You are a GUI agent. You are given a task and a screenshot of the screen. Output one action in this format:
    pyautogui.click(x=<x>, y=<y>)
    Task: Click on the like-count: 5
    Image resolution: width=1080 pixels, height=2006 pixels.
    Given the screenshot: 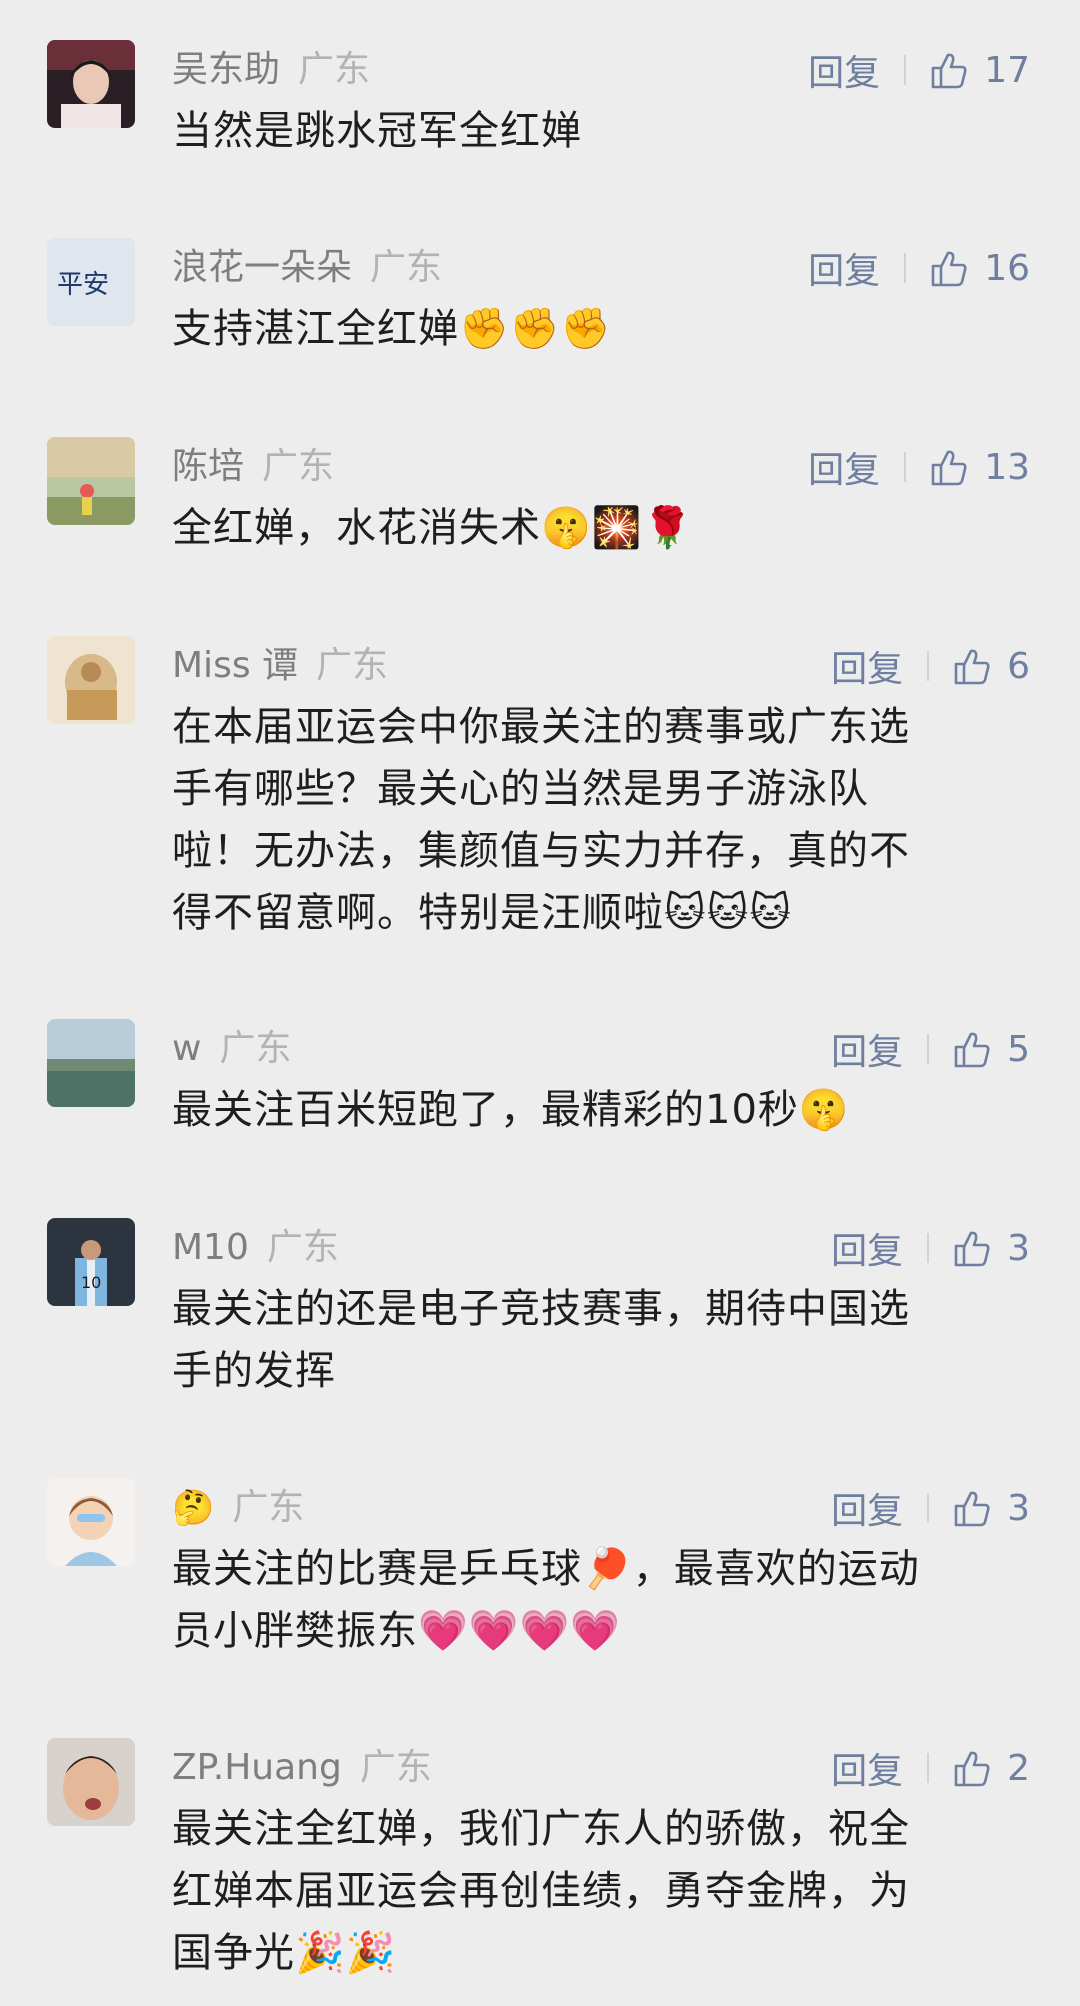 What is the action you would take?
    pyautogui.click(x=1018, y=1049)
    